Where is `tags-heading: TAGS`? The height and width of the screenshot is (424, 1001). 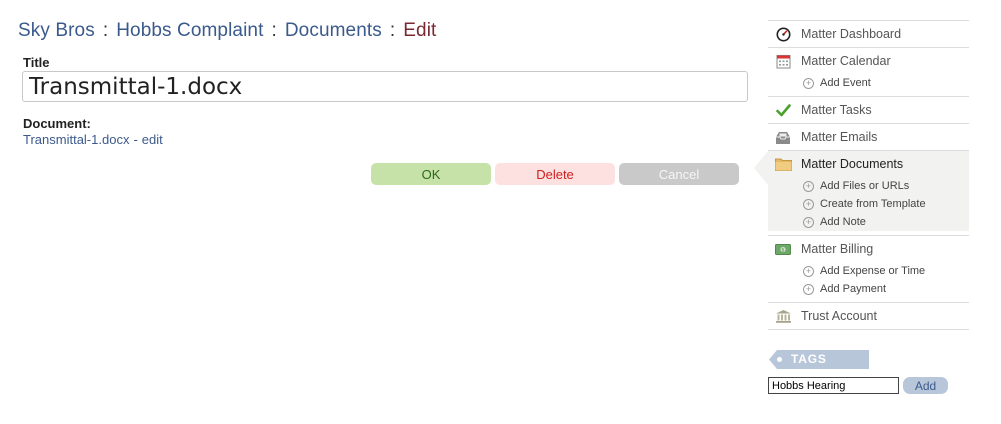 tags-heading: TAGS is located at coordinates (819, 359).